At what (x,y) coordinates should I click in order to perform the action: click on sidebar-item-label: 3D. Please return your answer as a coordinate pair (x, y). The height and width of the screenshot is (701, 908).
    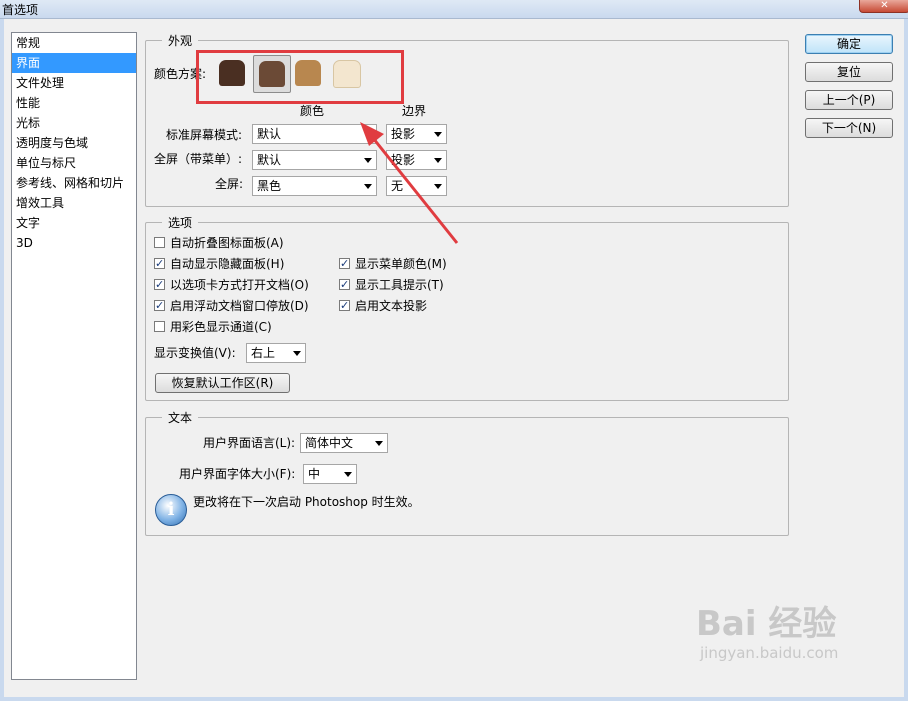
    Looking at the image, I should click on (24, 243).